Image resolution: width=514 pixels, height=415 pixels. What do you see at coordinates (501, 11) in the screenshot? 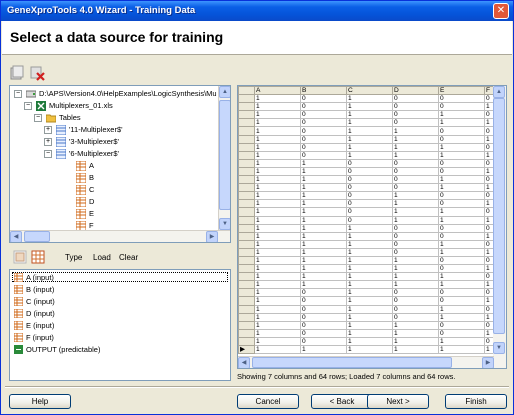
I see `close-button: ✕` at bounding box center [501, 11].